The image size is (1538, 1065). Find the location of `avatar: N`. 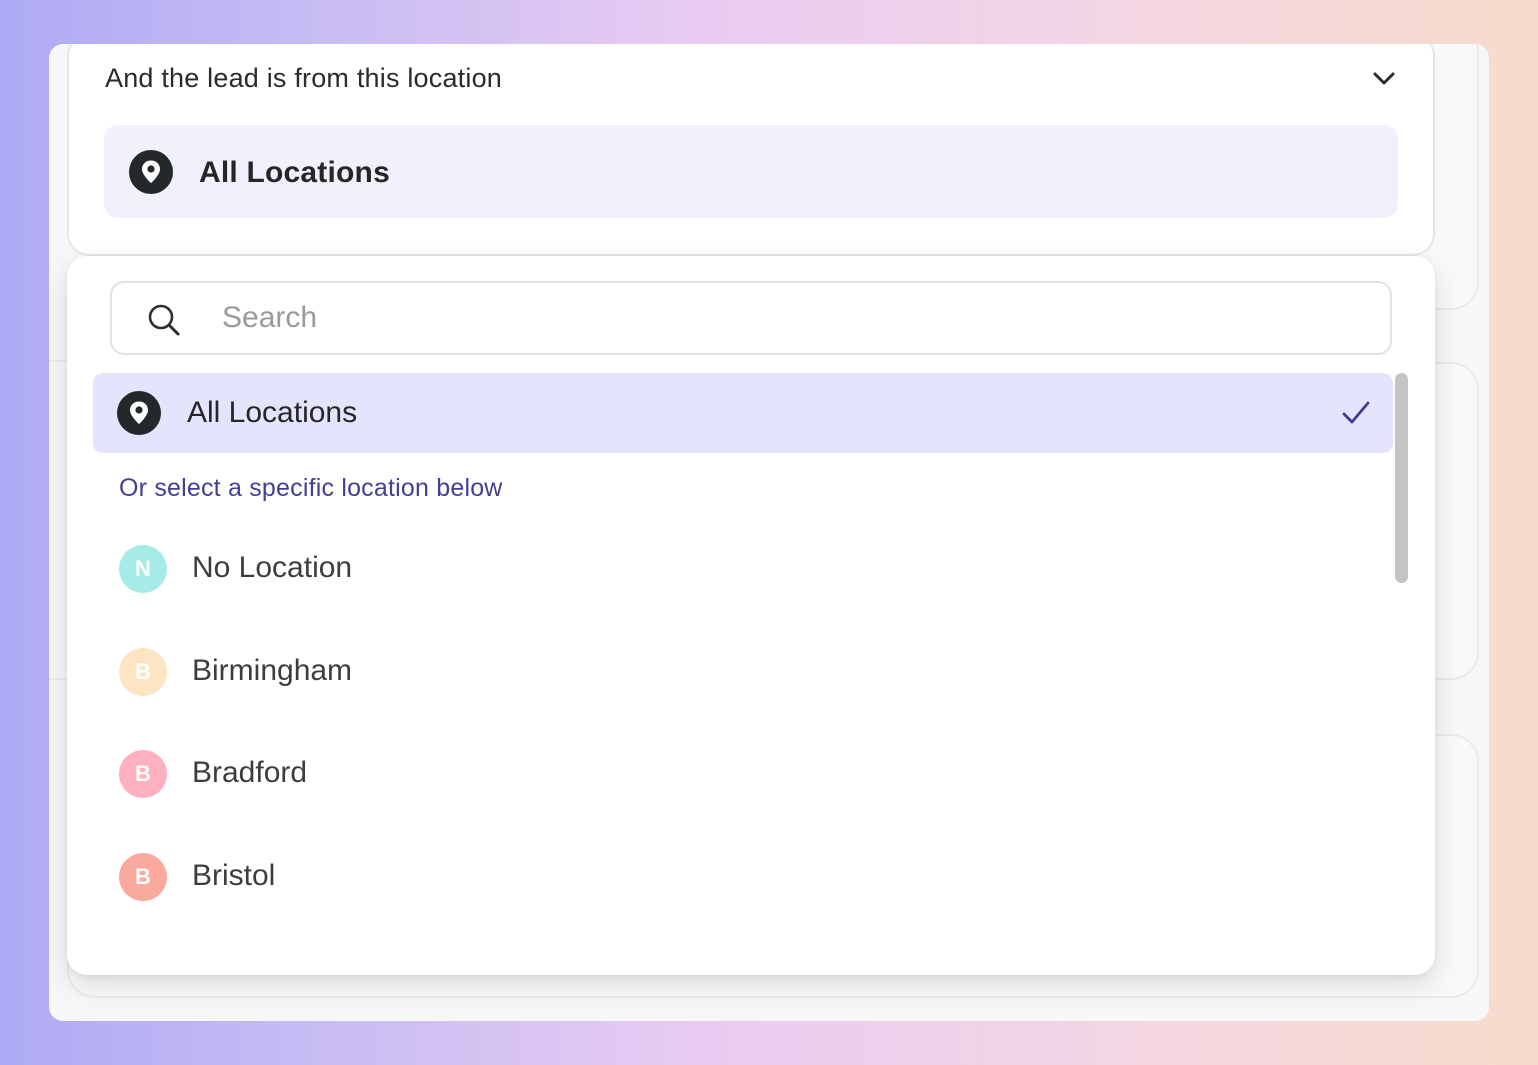

avatar: N is located at coordinates (143, 569).